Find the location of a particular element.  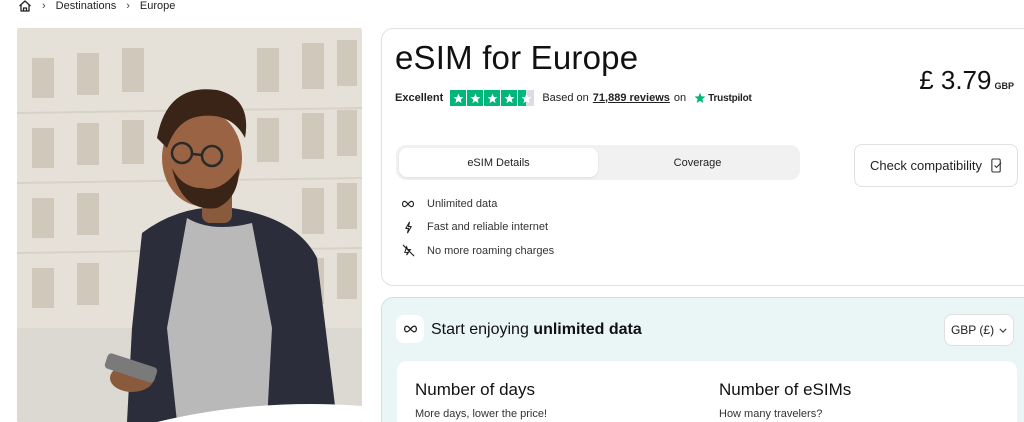

price: £ 3.79 GBP is located at coordinates (966, 80).